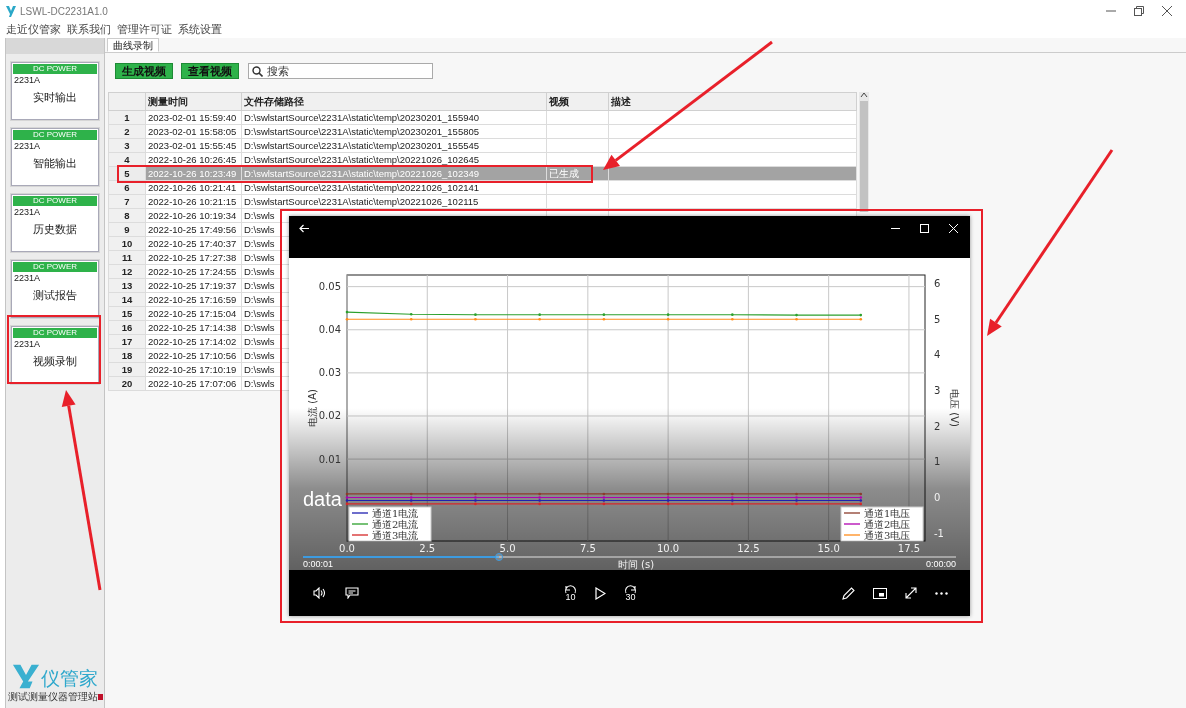 Image resolution: width=1186 pixels, height=708 pixels. Describe the element at coordinates (940, 564) in the screenshot. I see `remaining-time: 0:00:00` at that location.